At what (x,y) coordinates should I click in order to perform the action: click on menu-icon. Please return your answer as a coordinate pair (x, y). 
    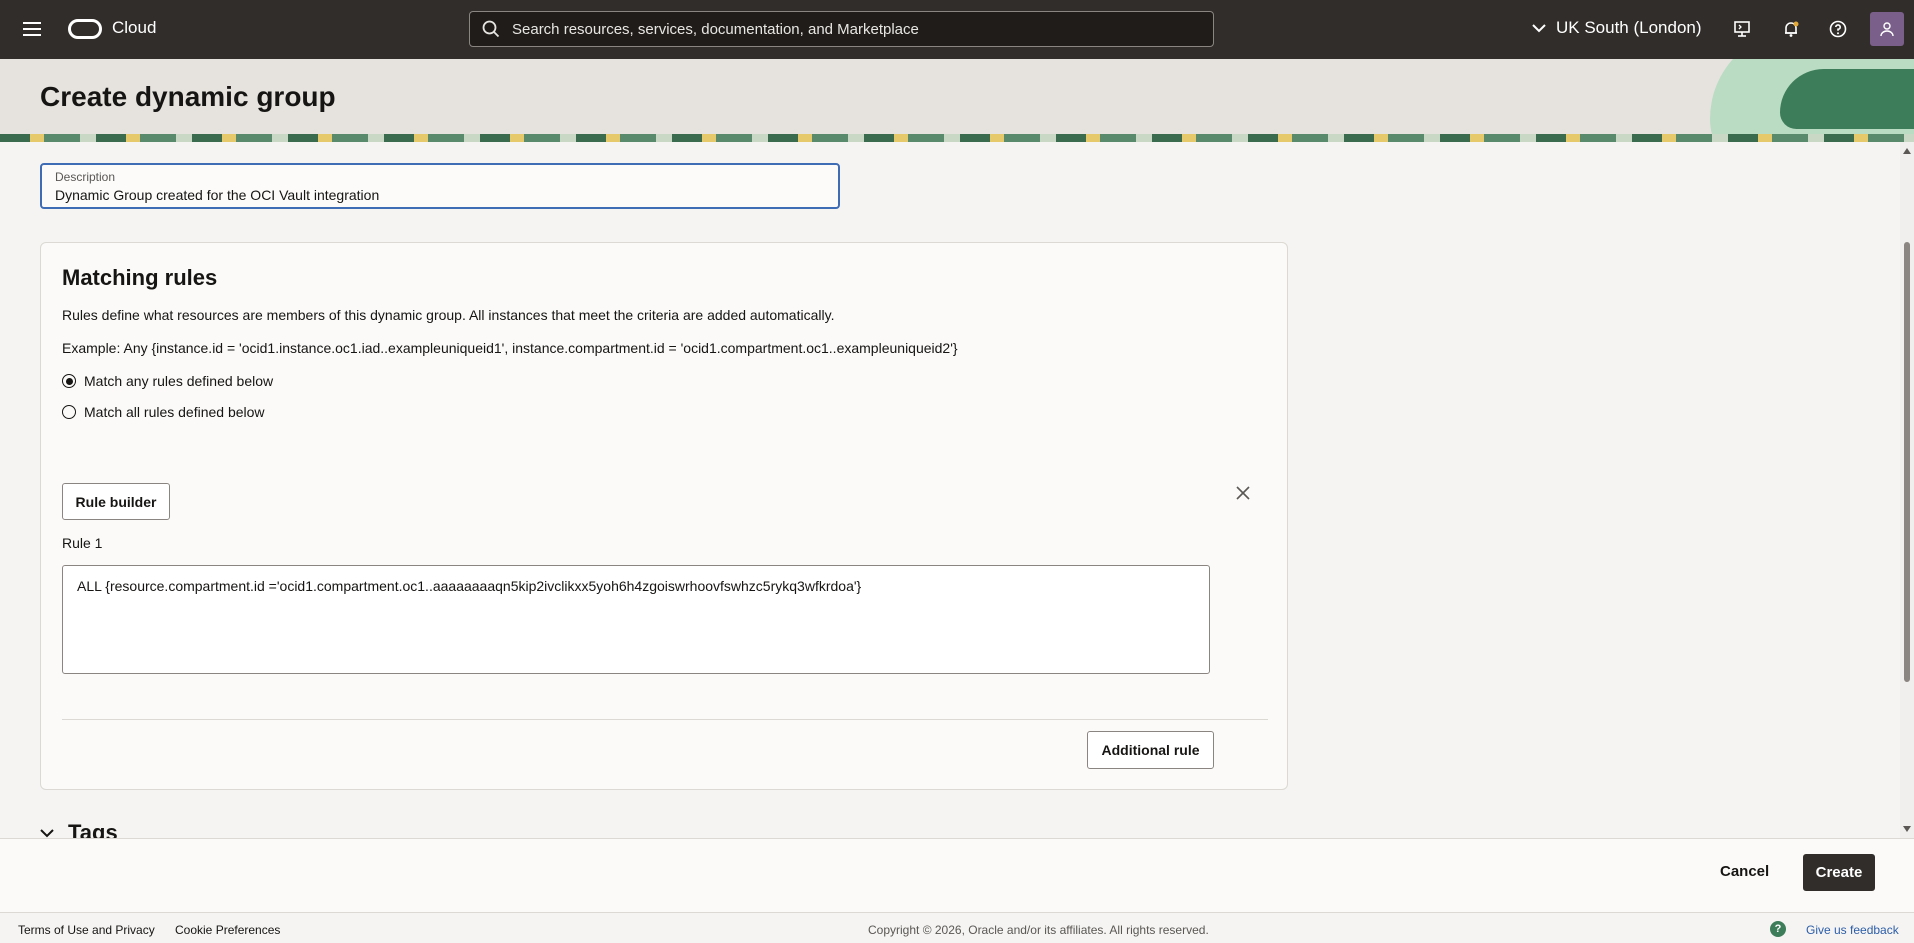
    Looking at the image, I should click on (32, 29).